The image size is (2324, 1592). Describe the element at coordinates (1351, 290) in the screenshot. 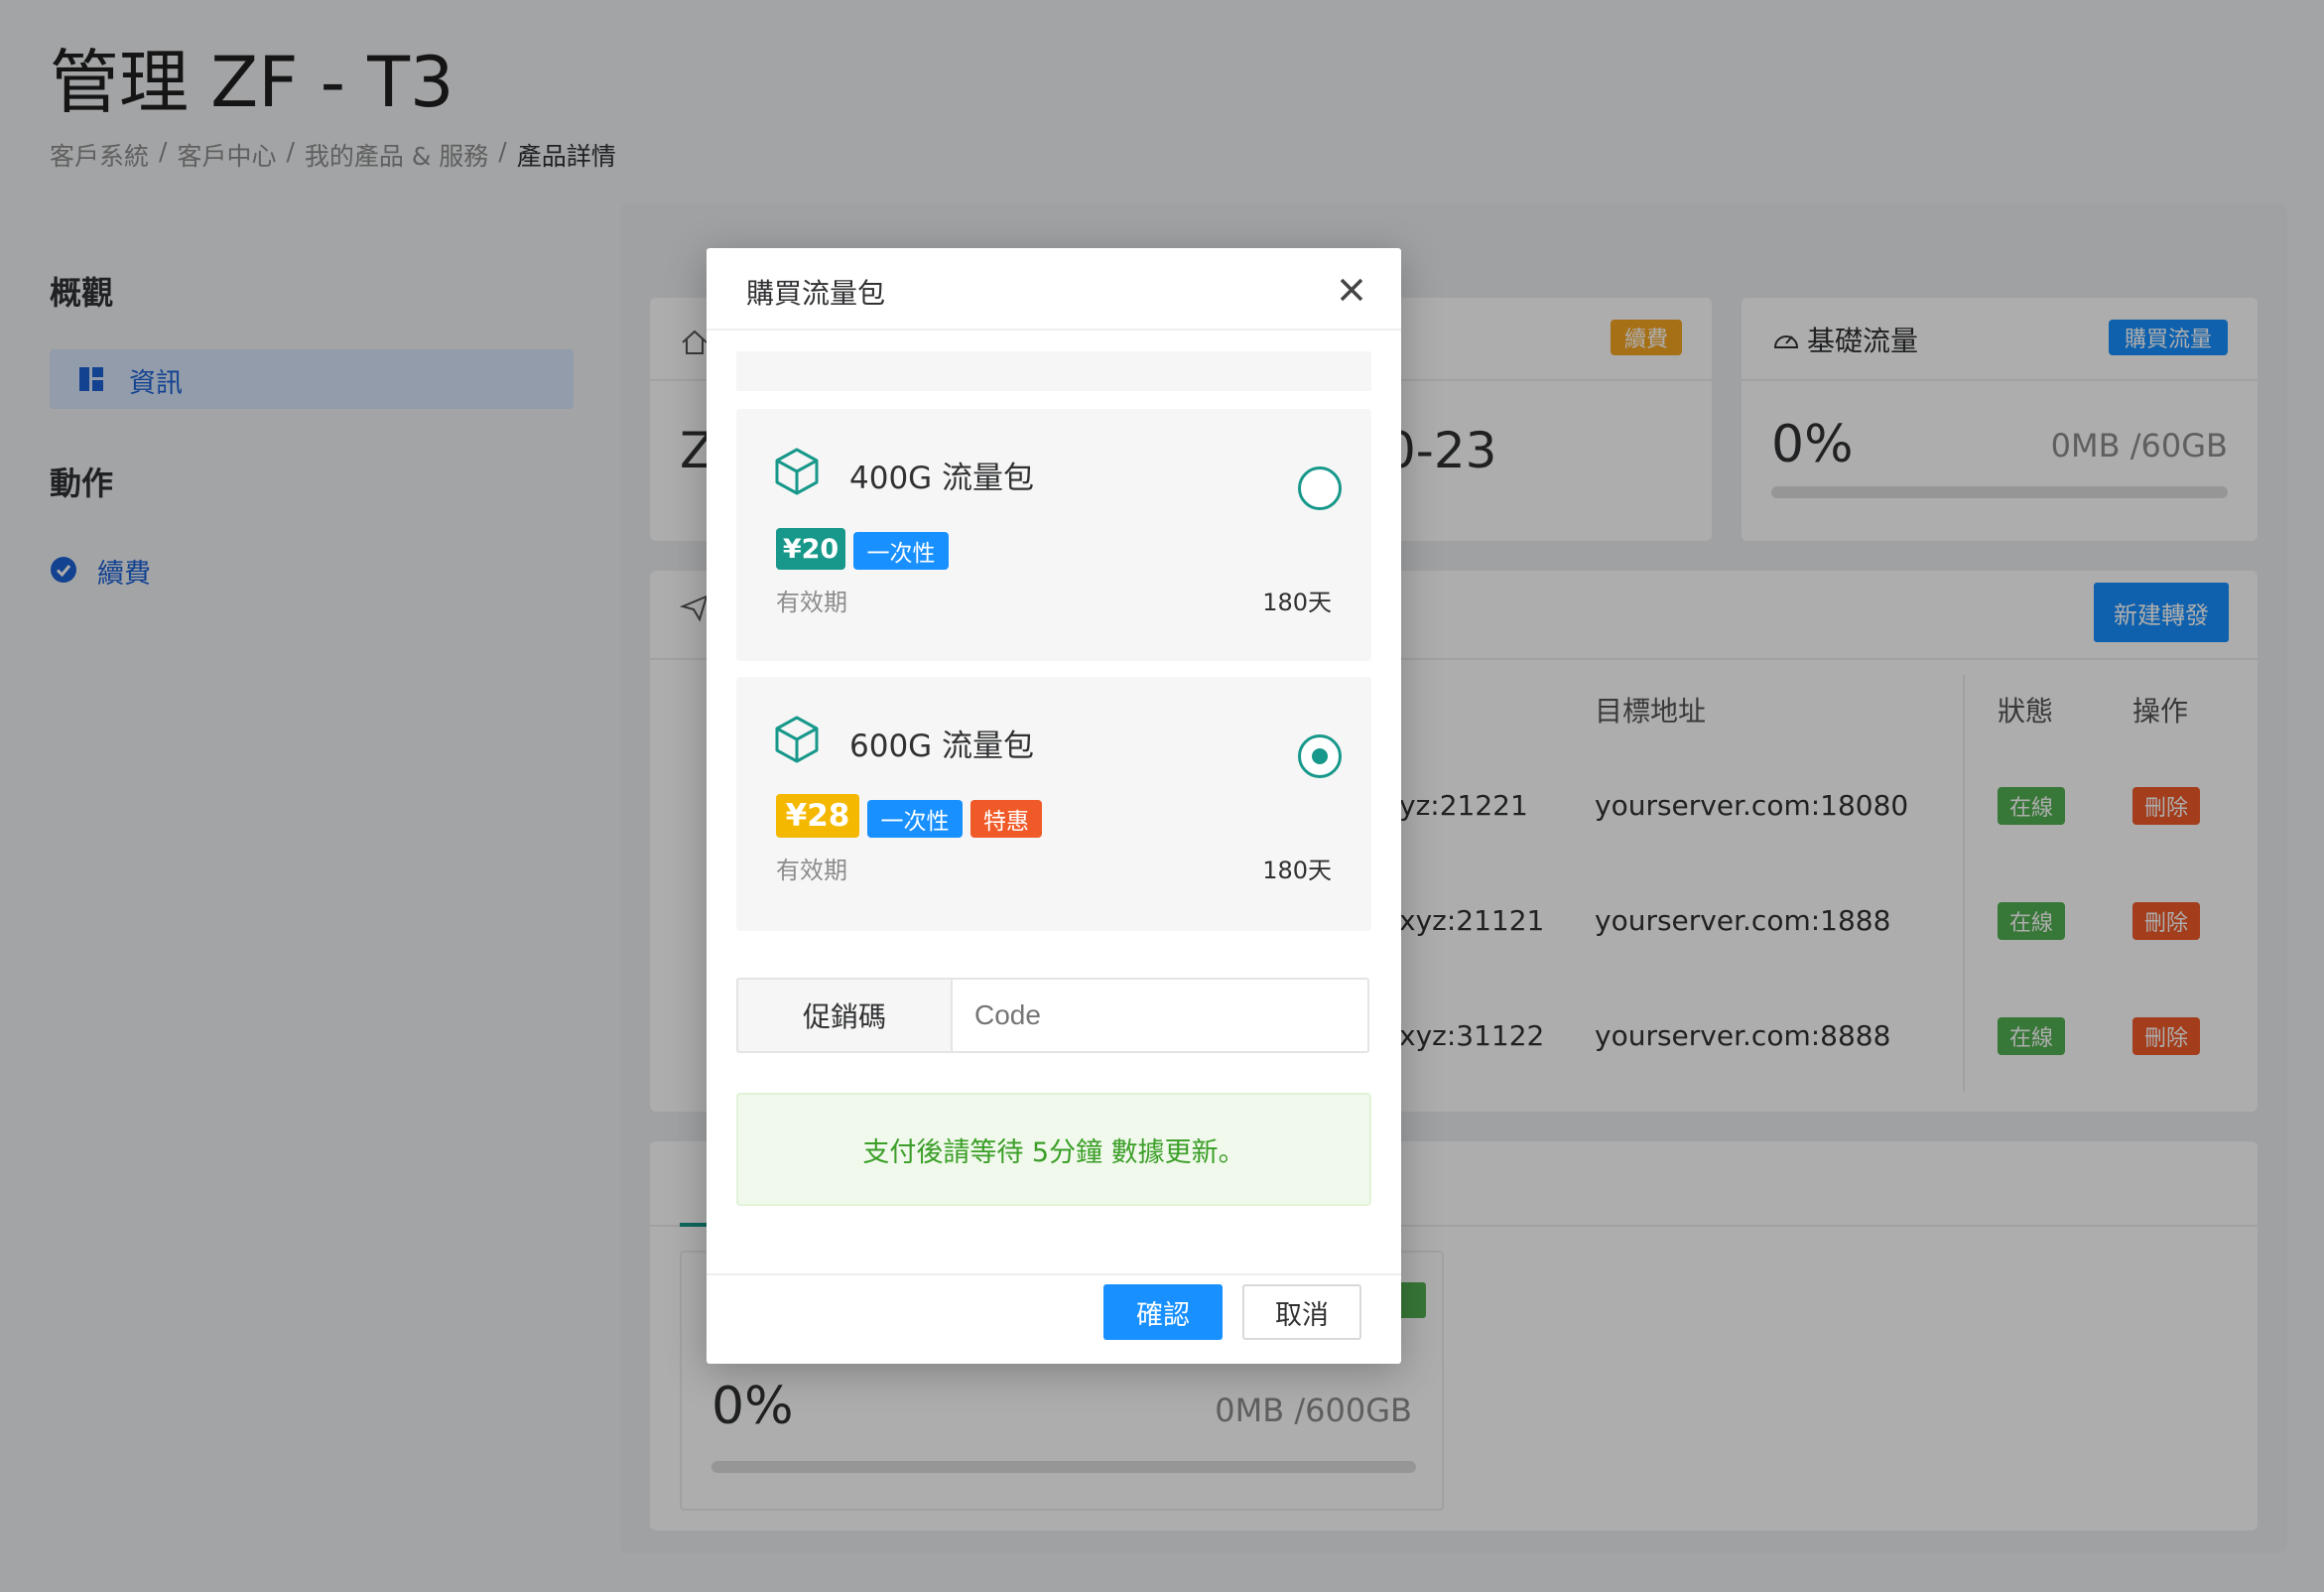

I see `close-icon` at that location.